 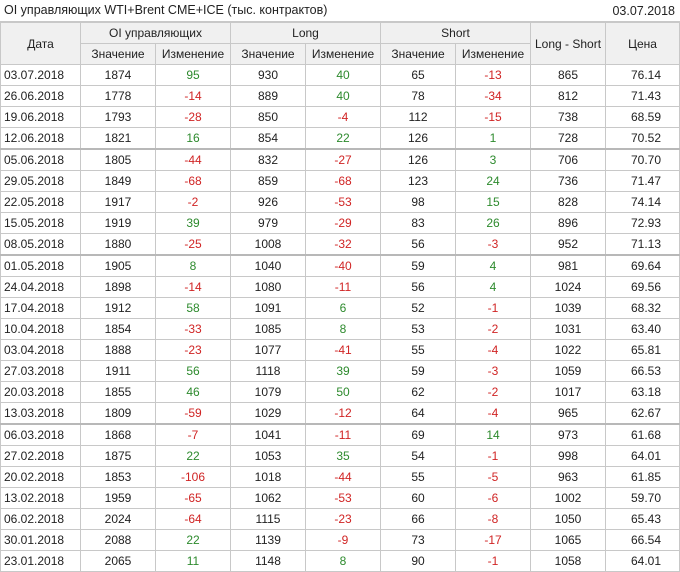 What do you see at coordinates (343, 223) in the screenshot?
I see `cell-long-change: -29` at bounding box center [343, 223].